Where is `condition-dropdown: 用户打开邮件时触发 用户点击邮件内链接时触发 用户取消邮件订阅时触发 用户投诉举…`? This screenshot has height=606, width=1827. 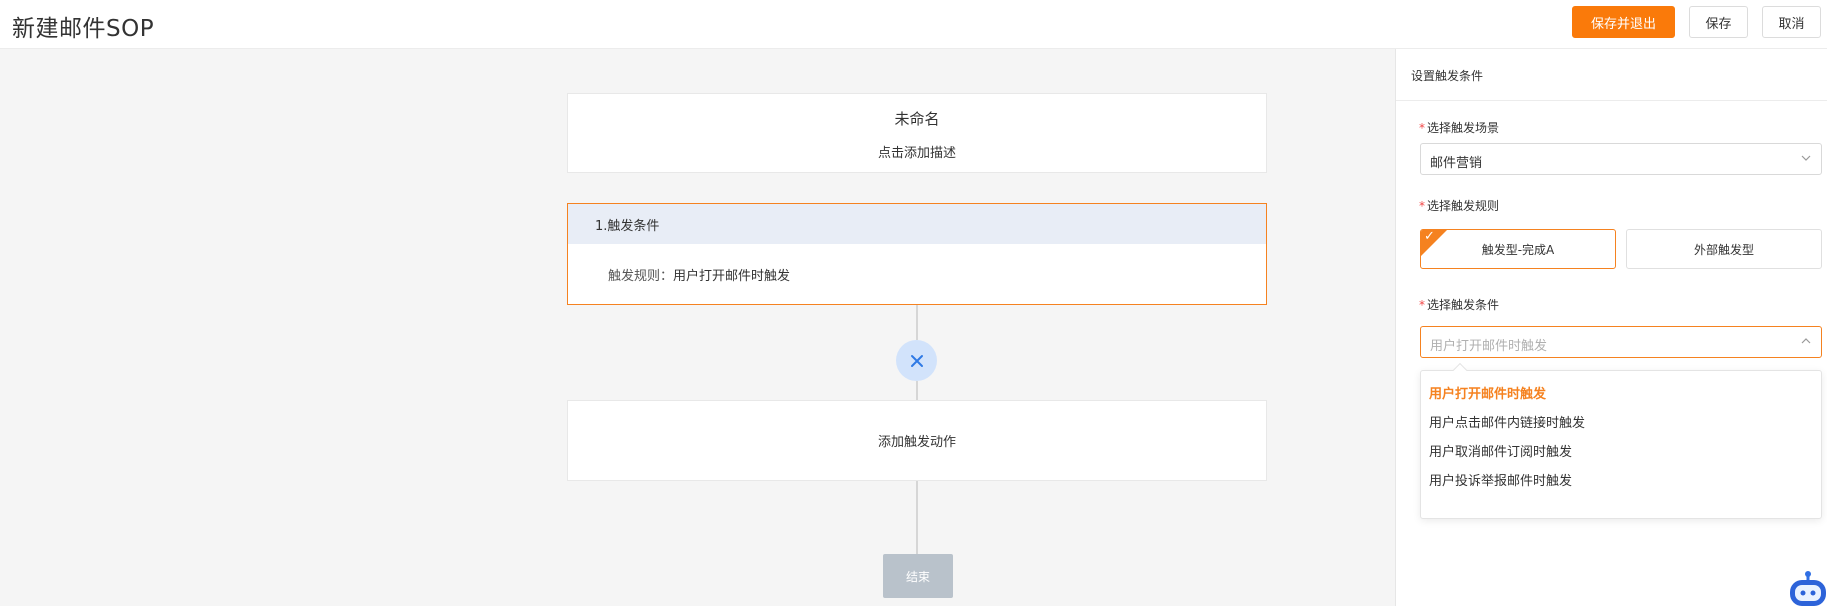 condition-dropdown: 用户打开邮件时触发 用户点击邮件内链接时触发 用户取消邮件订阅时触发 用户投诉举… is located at coordinates (1621, 440).